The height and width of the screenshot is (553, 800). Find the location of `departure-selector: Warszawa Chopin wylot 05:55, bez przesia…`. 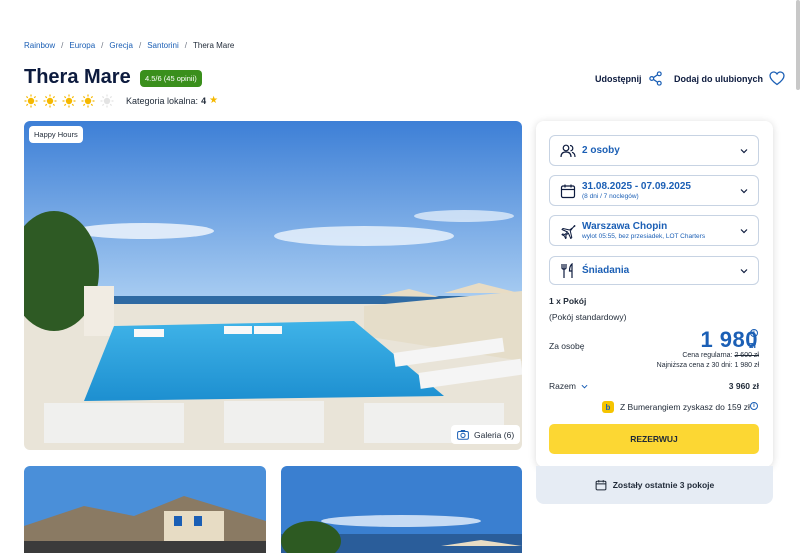

departure-selector: Warszawa Chopin wylot 05:55, bez przesia… is located at coordinates (654, 230).